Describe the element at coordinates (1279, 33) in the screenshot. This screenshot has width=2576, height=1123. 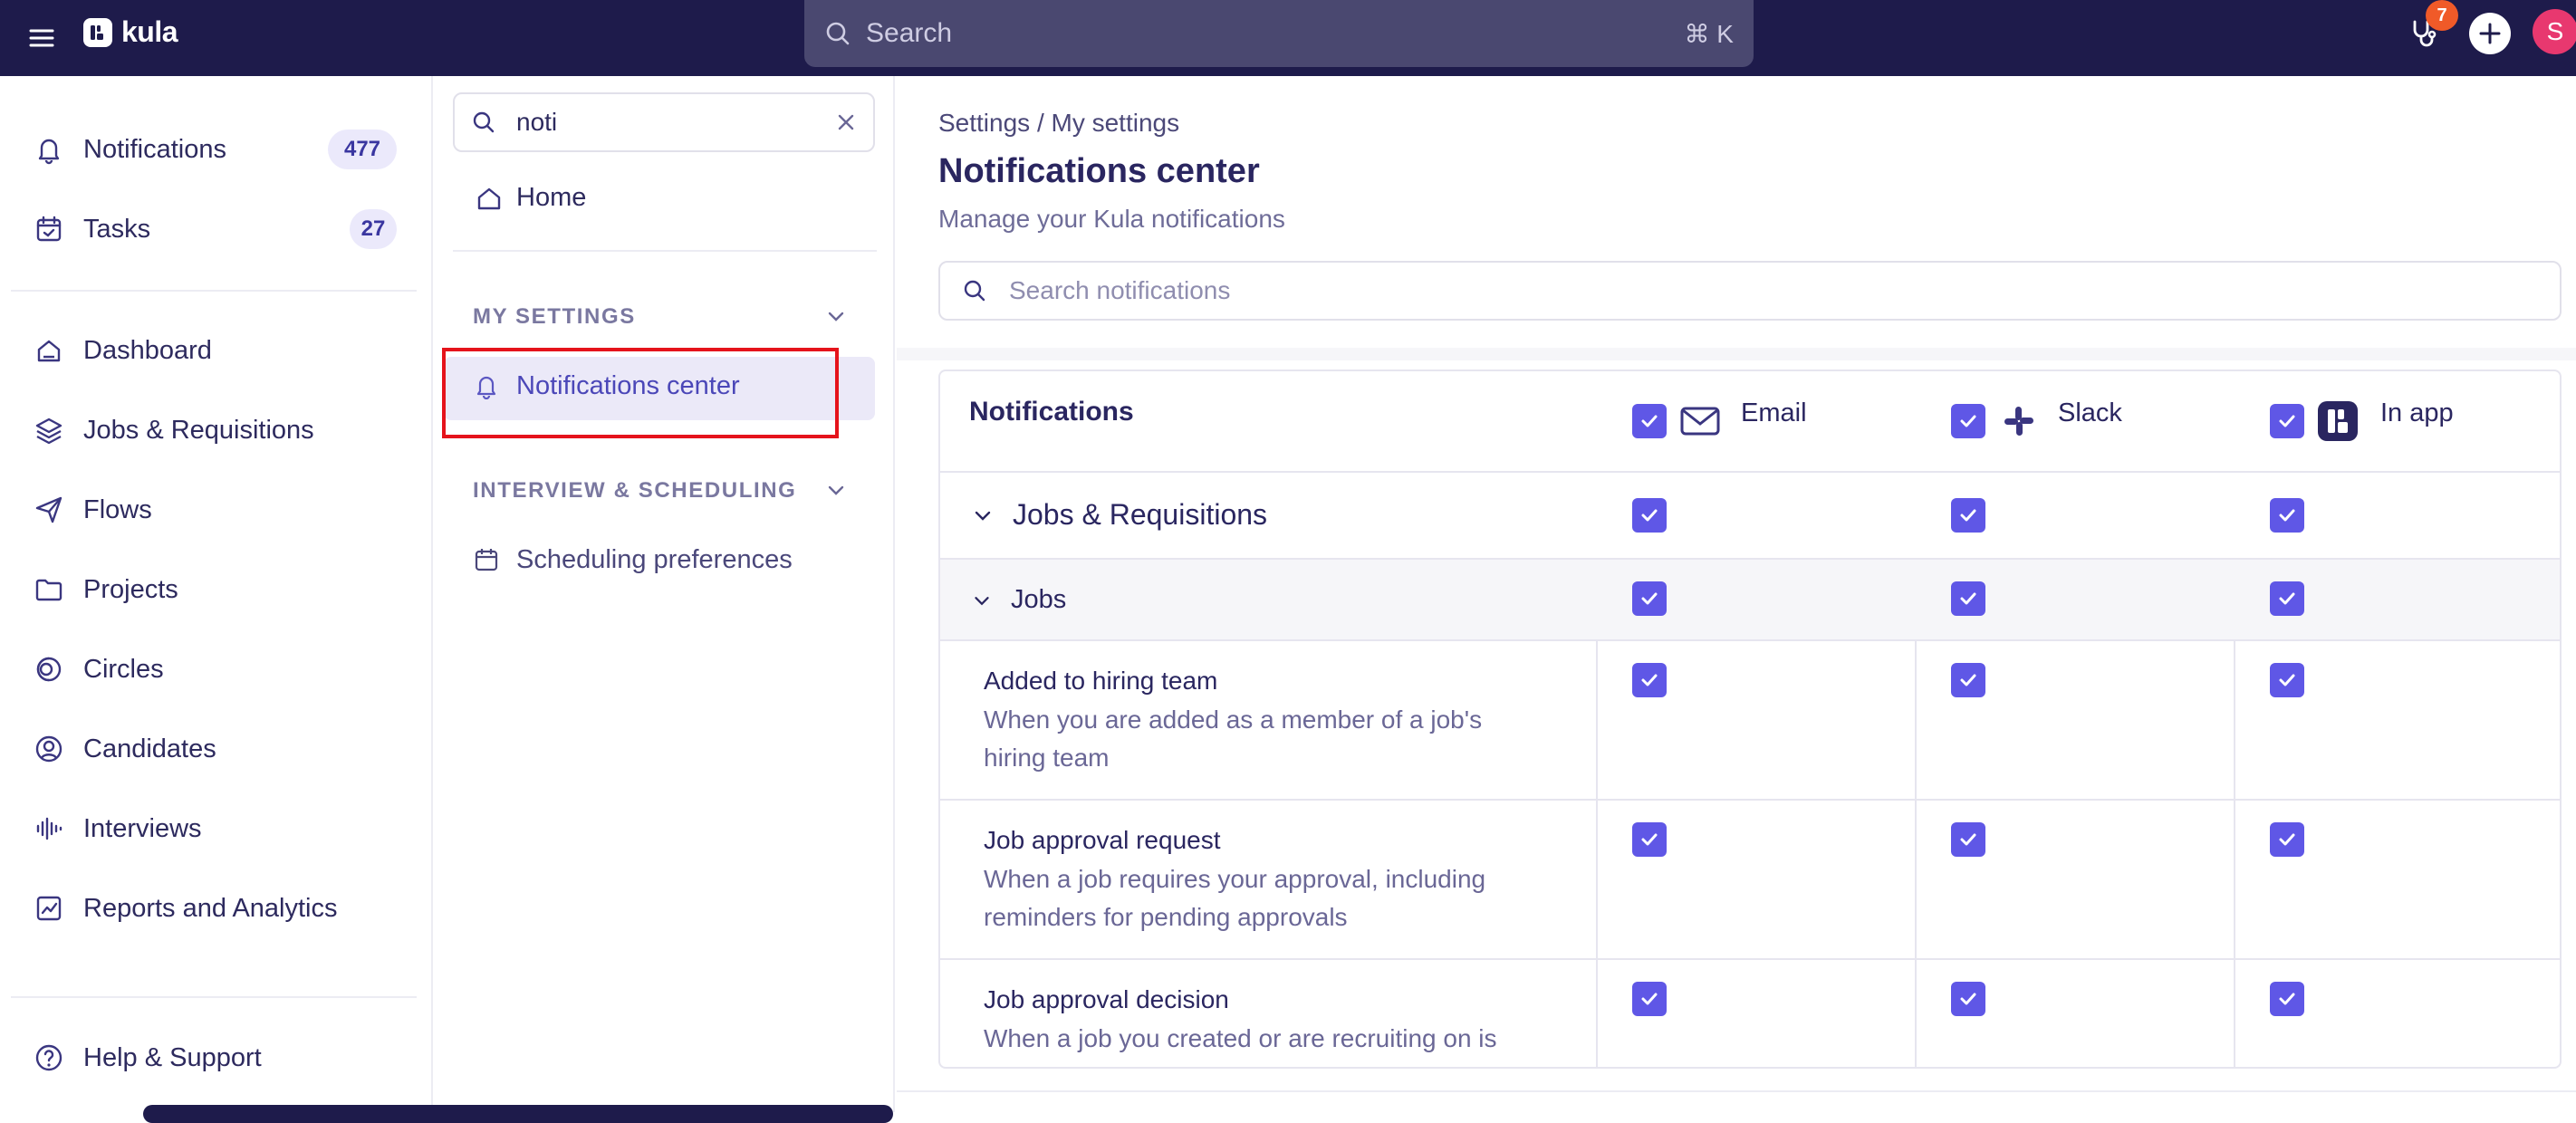
I see `global-search: Search ⌘ K` at that location.